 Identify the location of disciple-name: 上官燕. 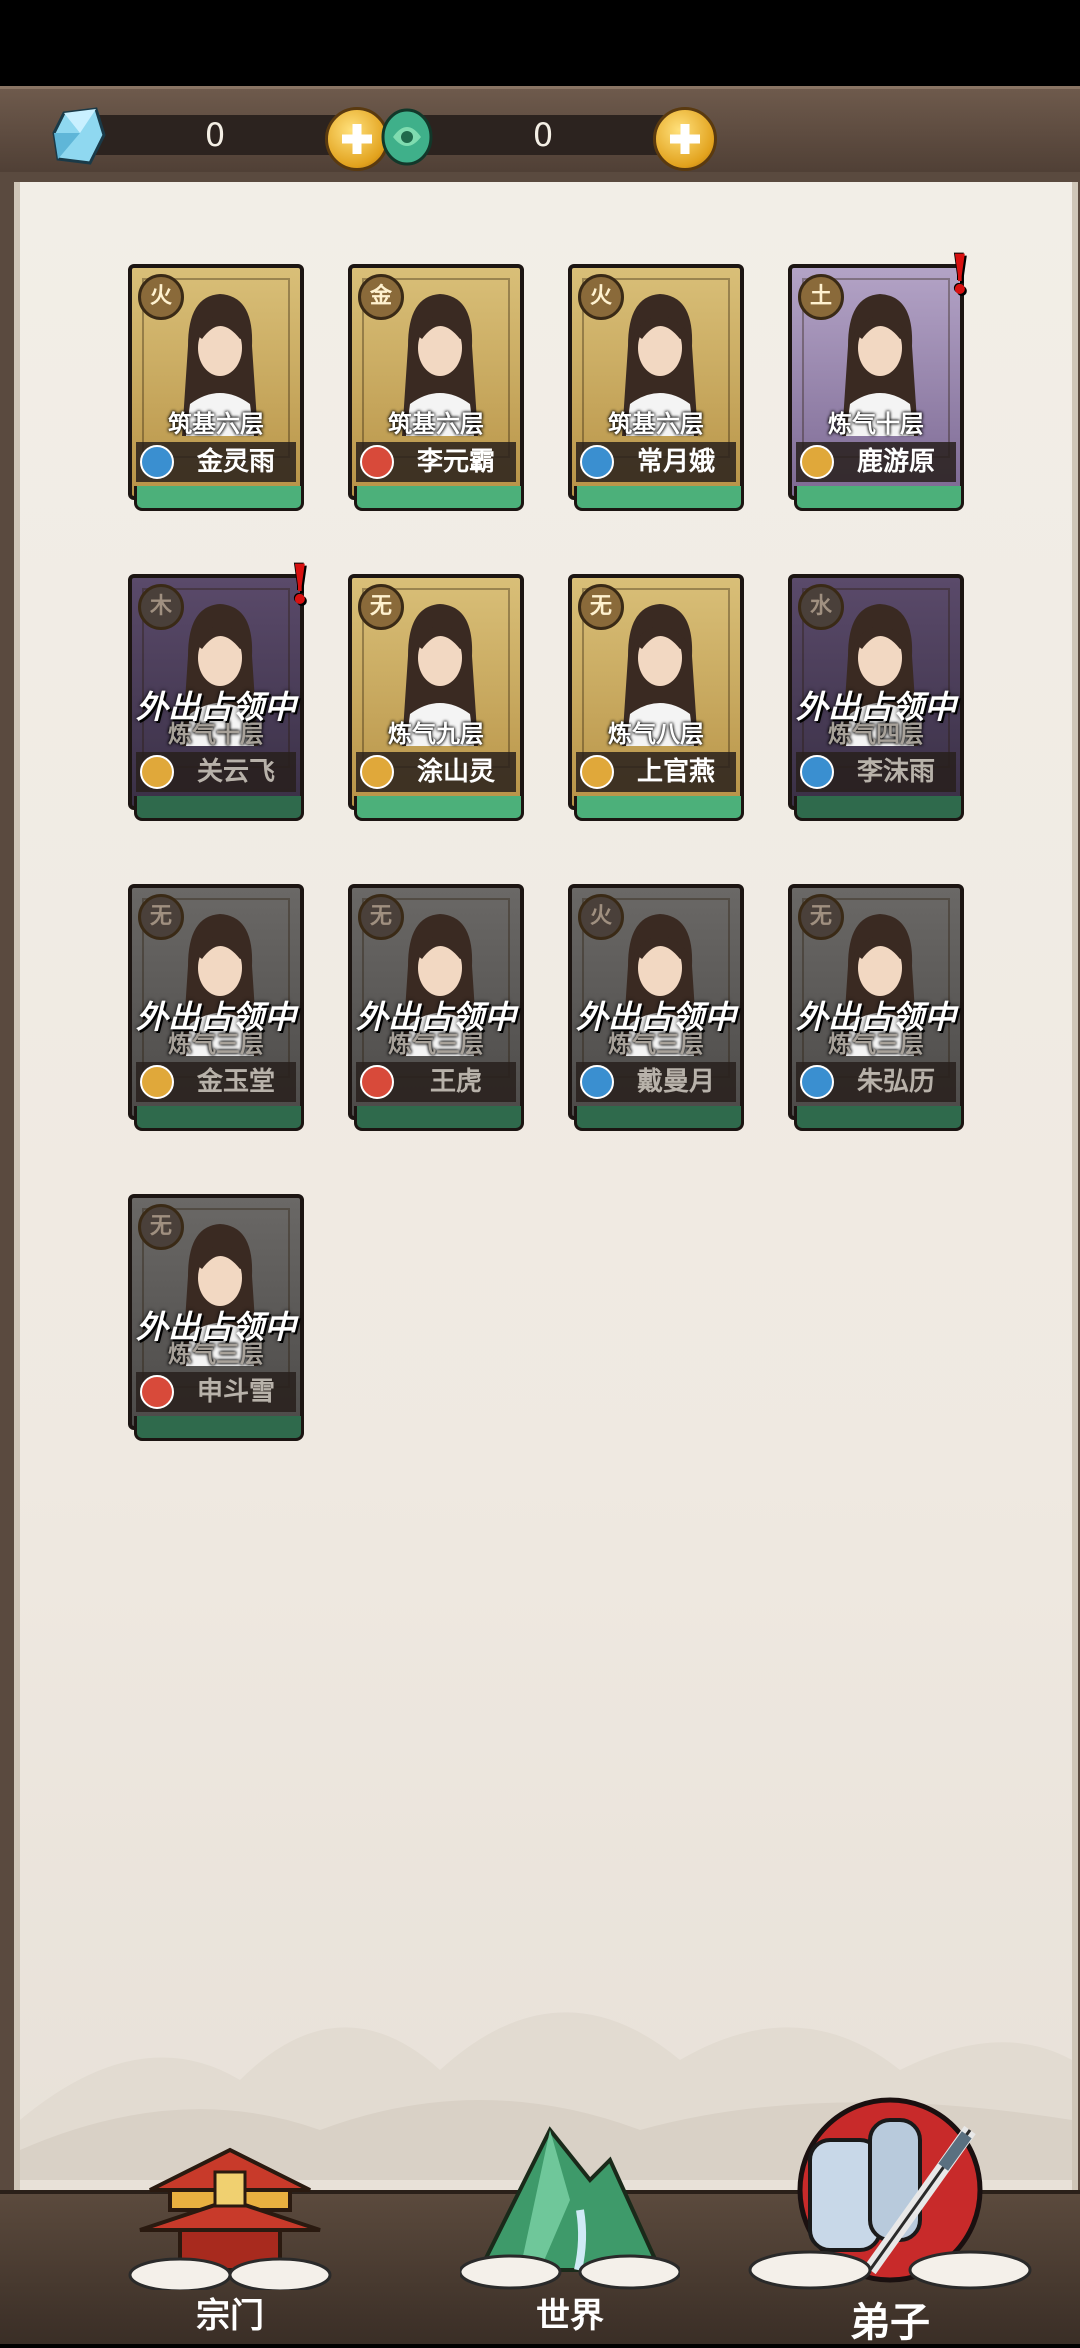
(675, 772).